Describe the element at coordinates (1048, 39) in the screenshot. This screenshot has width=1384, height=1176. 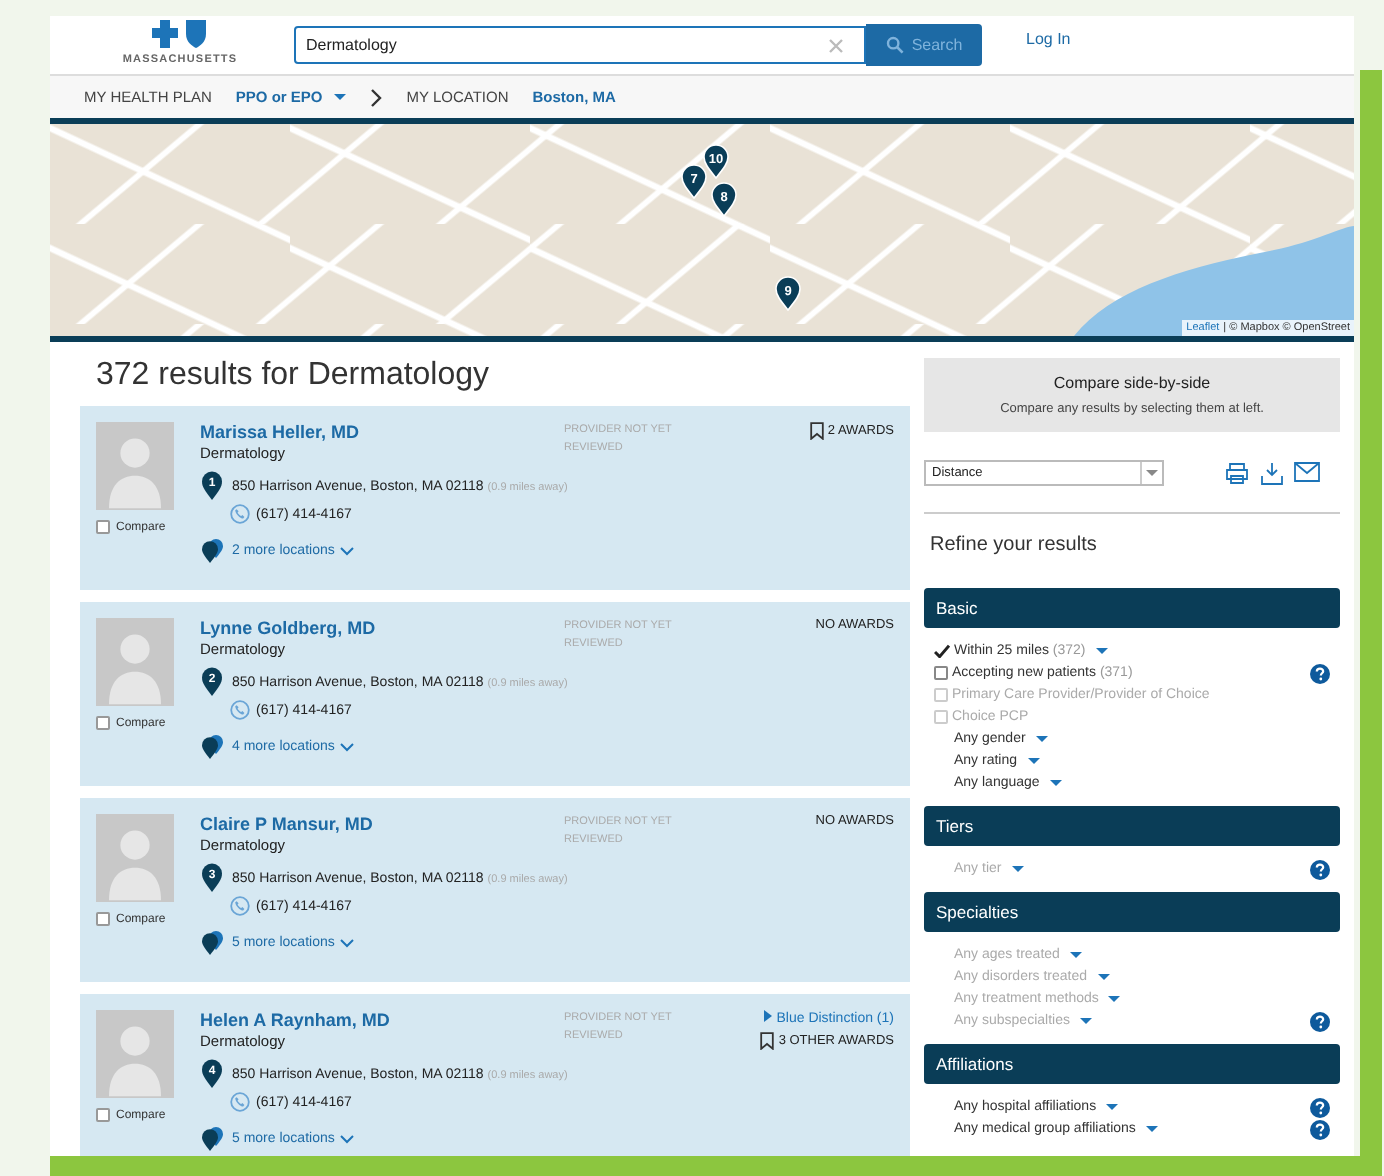
I see `login-link: Log In` at that location.